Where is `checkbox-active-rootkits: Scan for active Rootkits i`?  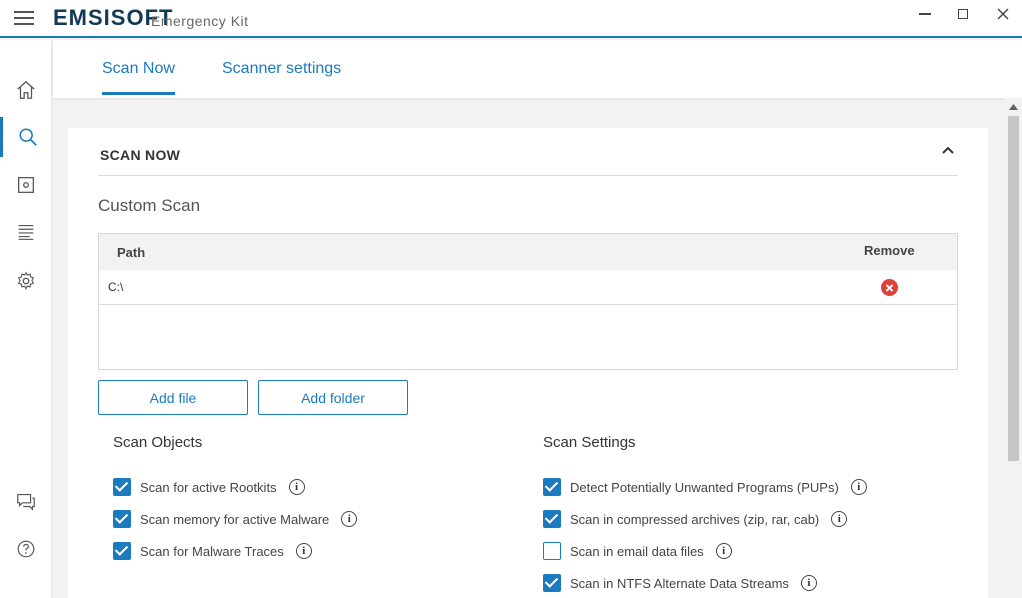
checkbox-active-rootkits: Scan for active Rootkits i is located at coordinates (209, 487).